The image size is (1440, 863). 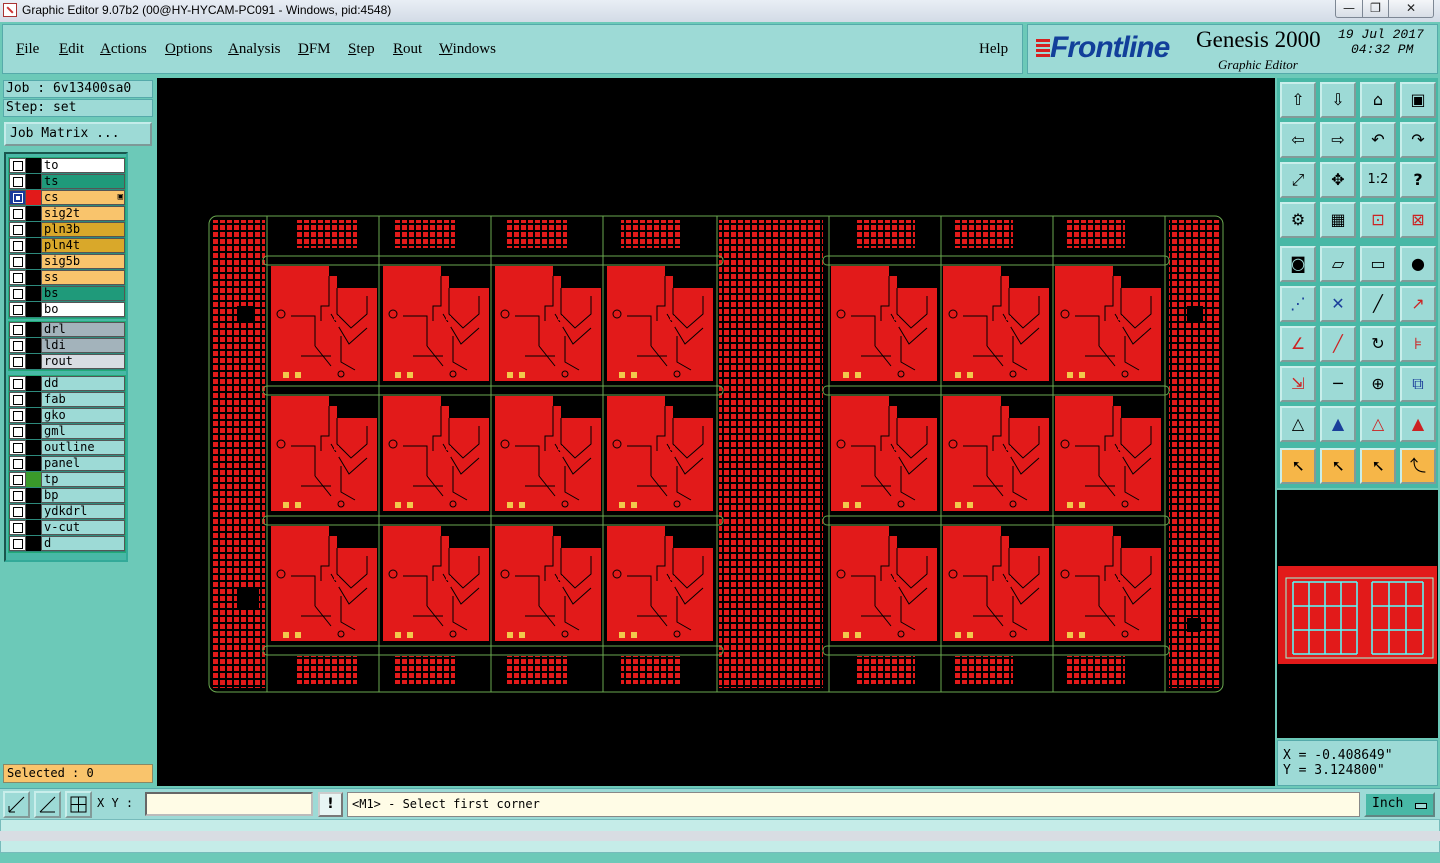 I want to click on close-button: ✕, so click(x=1411, y=9).